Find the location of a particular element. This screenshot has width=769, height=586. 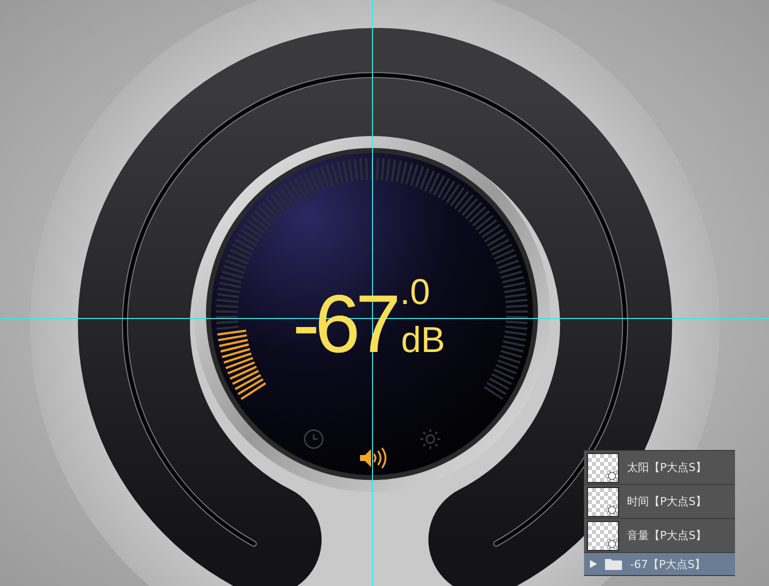

unit-label: dB is located at coordinates (423, 339).